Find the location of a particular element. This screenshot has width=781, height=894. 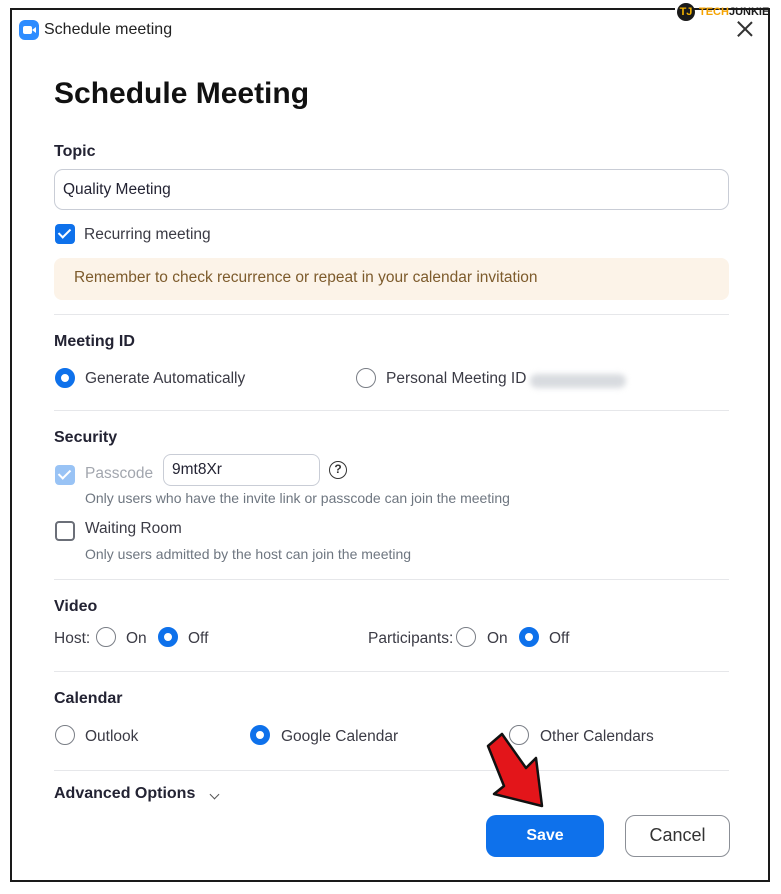

waiting-room-checkbox is located at coordinates (65, 531).